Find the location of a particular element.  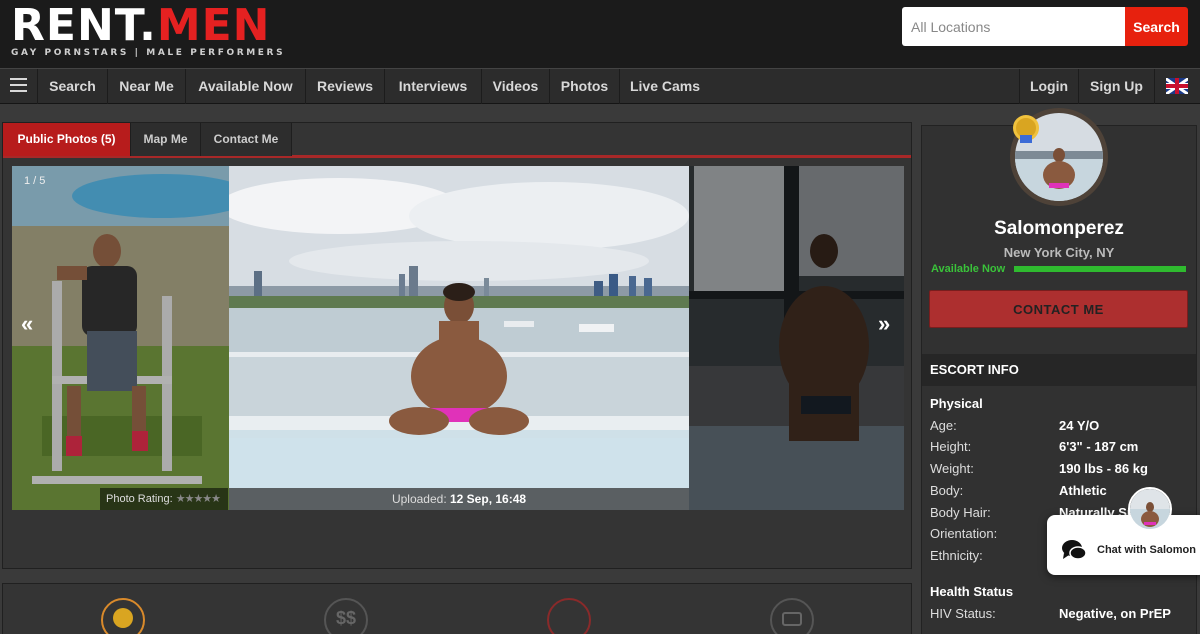

age-value: 24 Y/O is located at coordinates (1079, 425).